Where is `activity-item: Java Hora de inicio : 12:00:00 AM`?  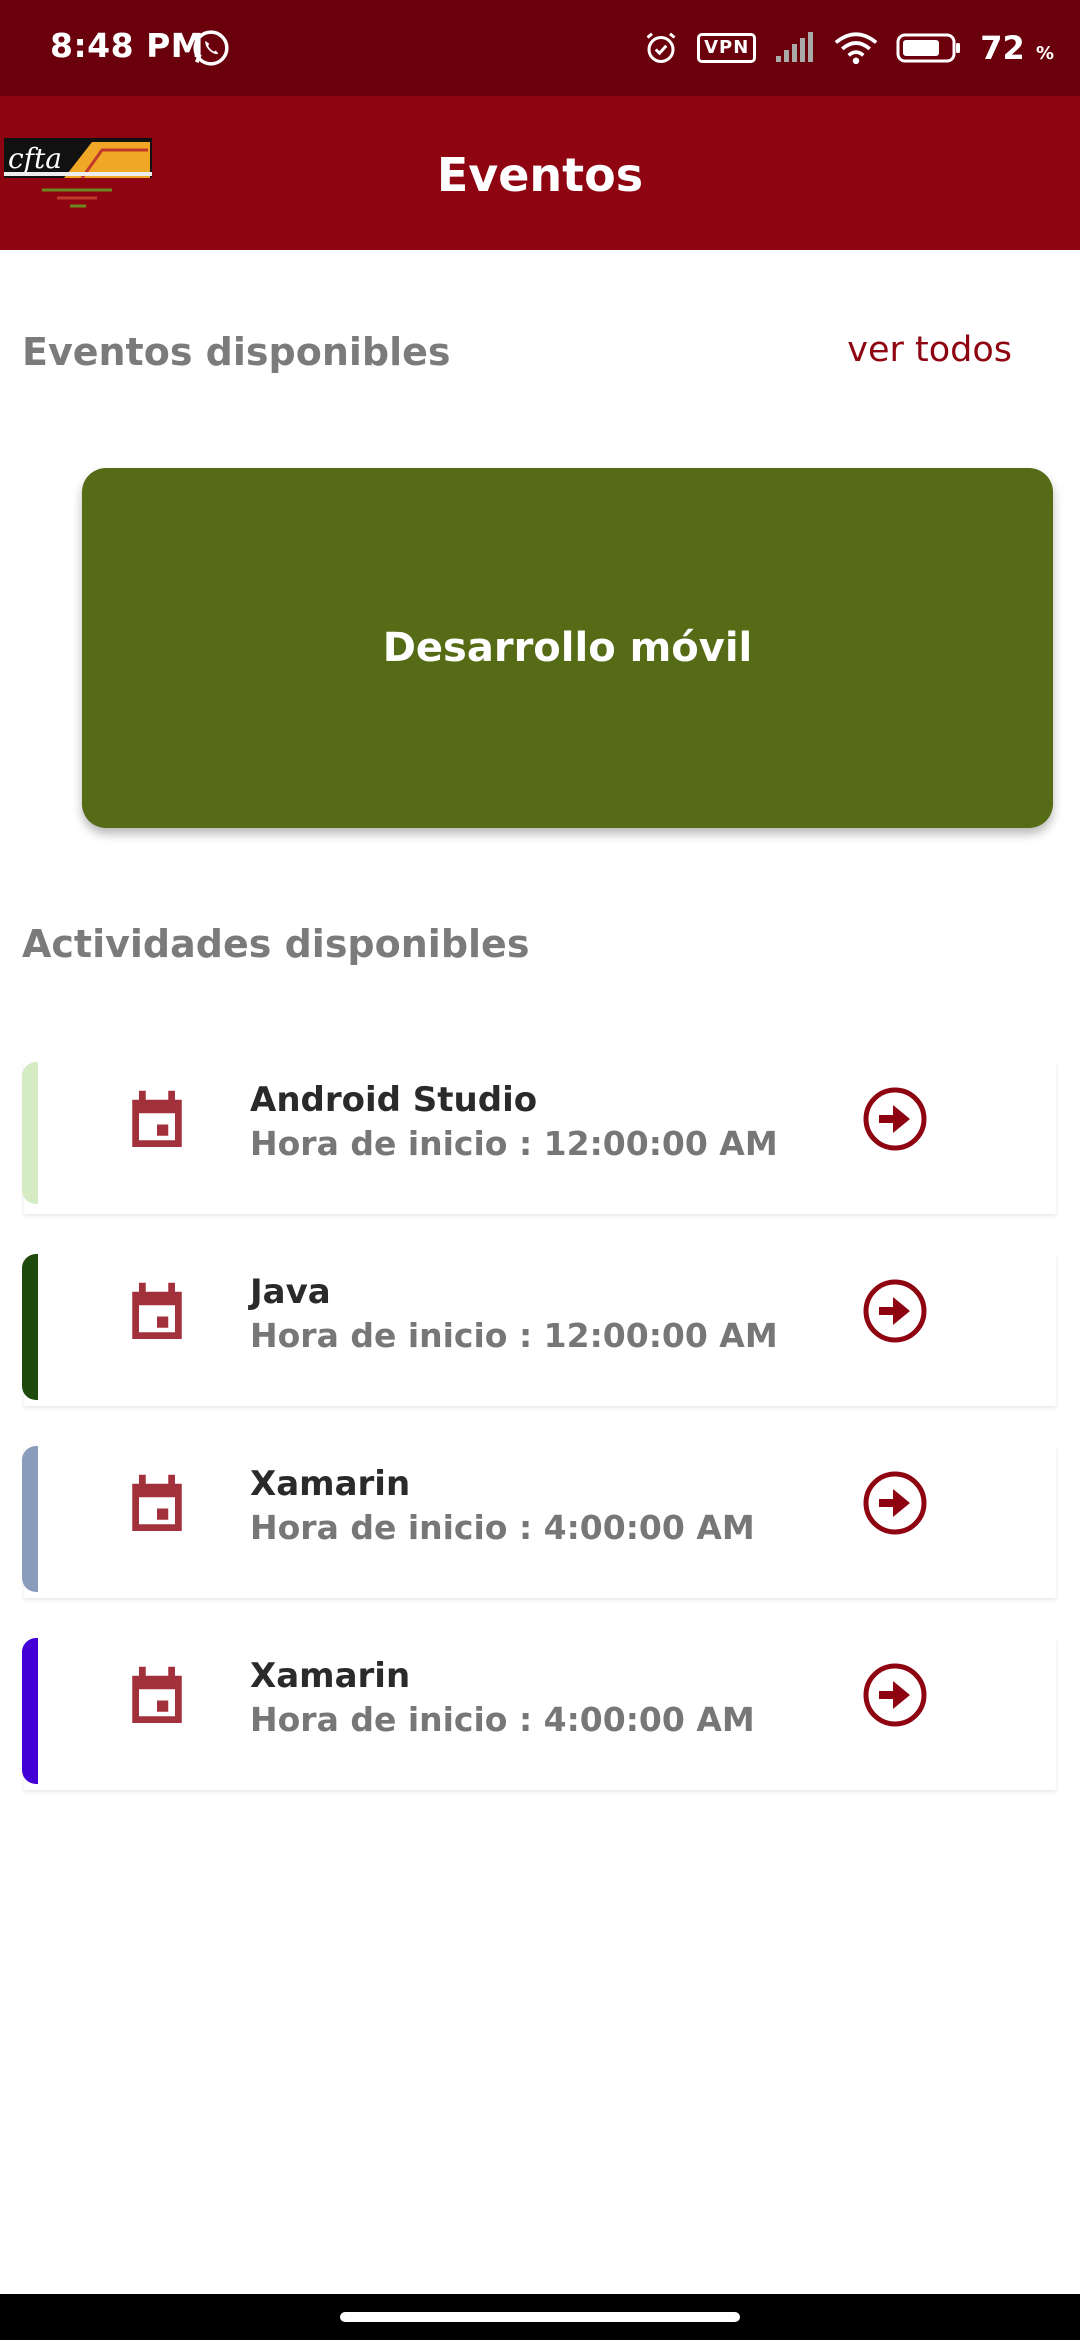
activity-item: Java Hora de inicio : 12:00:00 AM is located at coordinates (539, 1330).